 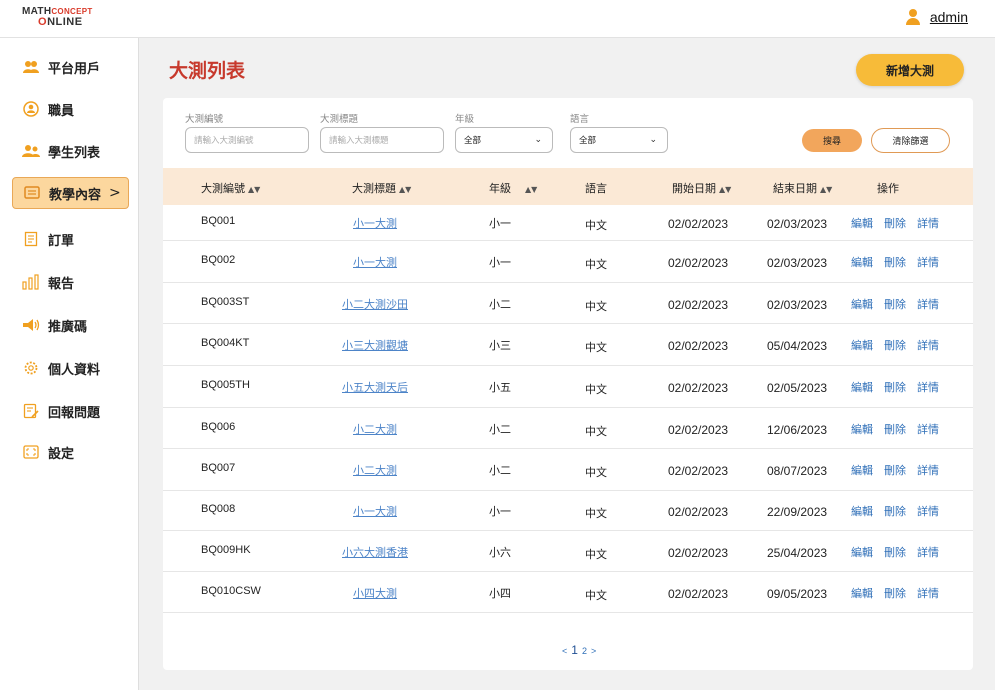 What do you see at coordinates (588, 141) in the screenshot?
I see `filter-language-value: 全部` at bounding box center [588, 141].